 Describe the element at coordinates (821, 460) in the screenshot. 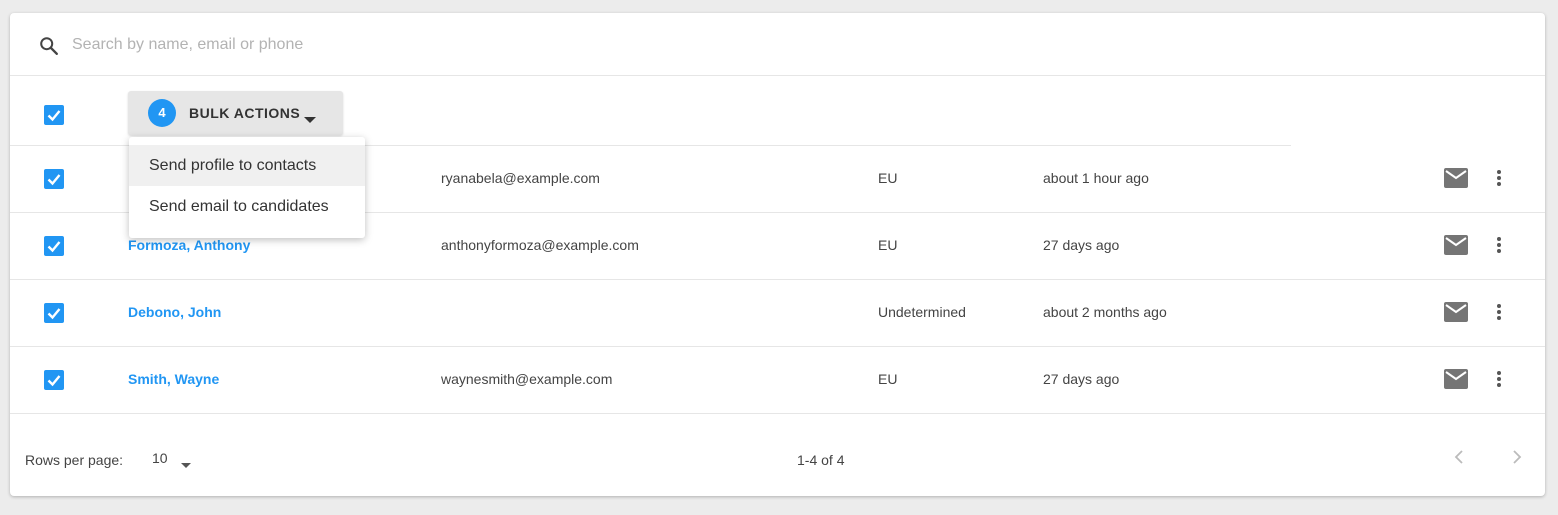

I see `pagination-range: 1-4 of 4` at that location.